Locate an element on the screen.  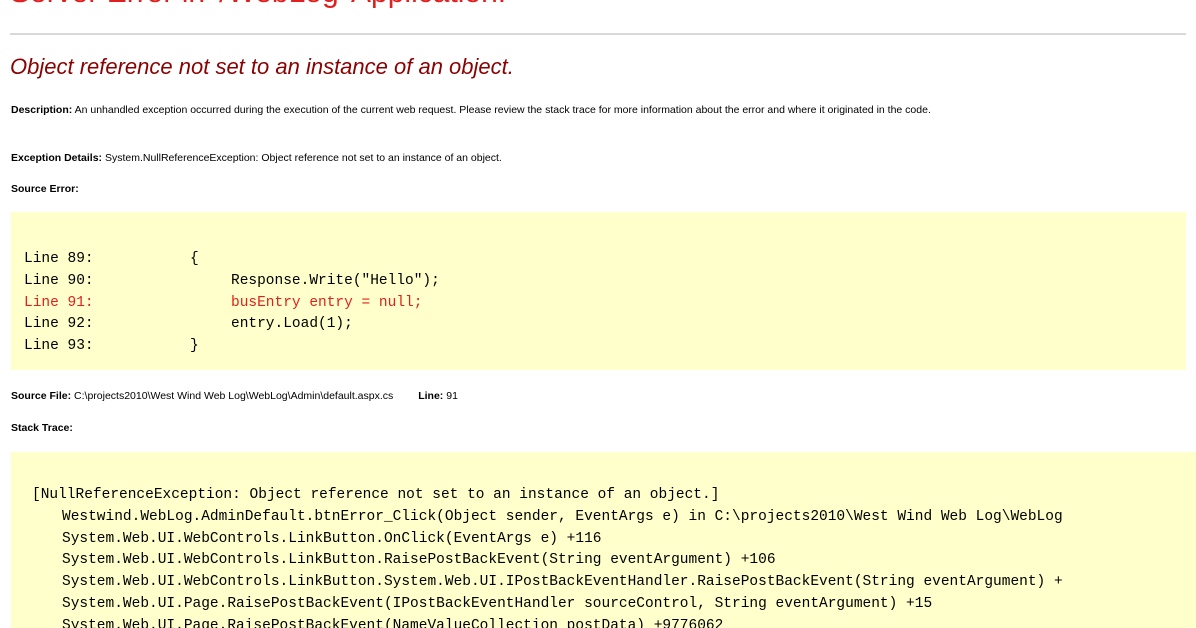
description-label: Description: is located at coordinates (42, 110).